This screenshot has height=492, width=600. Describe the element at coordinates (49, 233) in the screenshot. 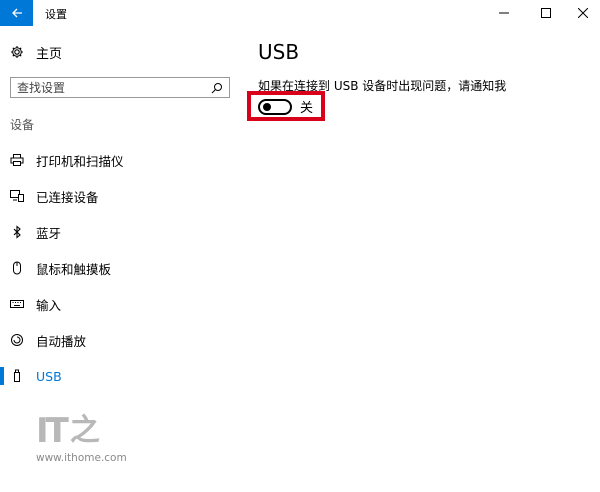

I see `sidebar-item-label: 蓝牙` at that location.